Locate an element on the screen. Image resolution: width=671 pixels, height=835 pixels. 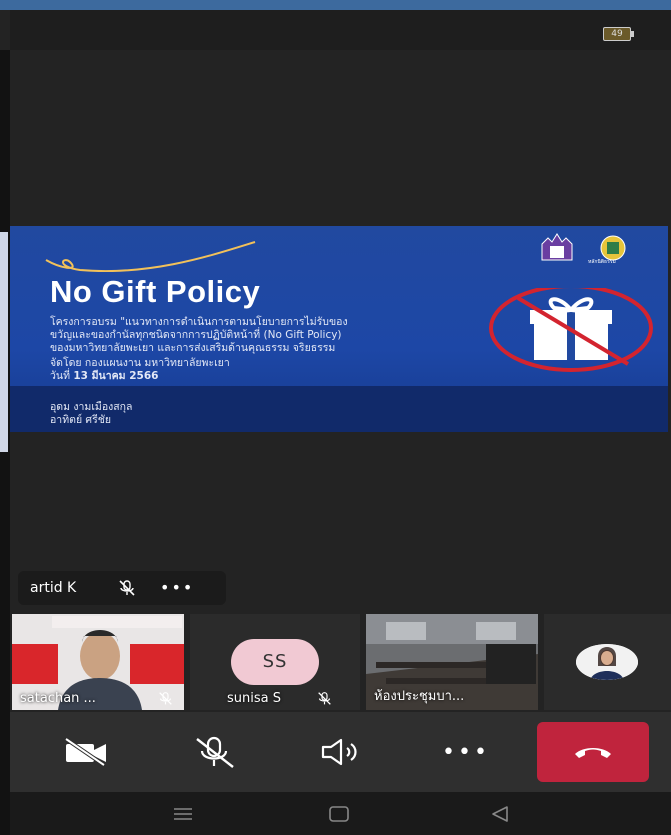
battery-icon: 49 is located at coordinates (618, 34).